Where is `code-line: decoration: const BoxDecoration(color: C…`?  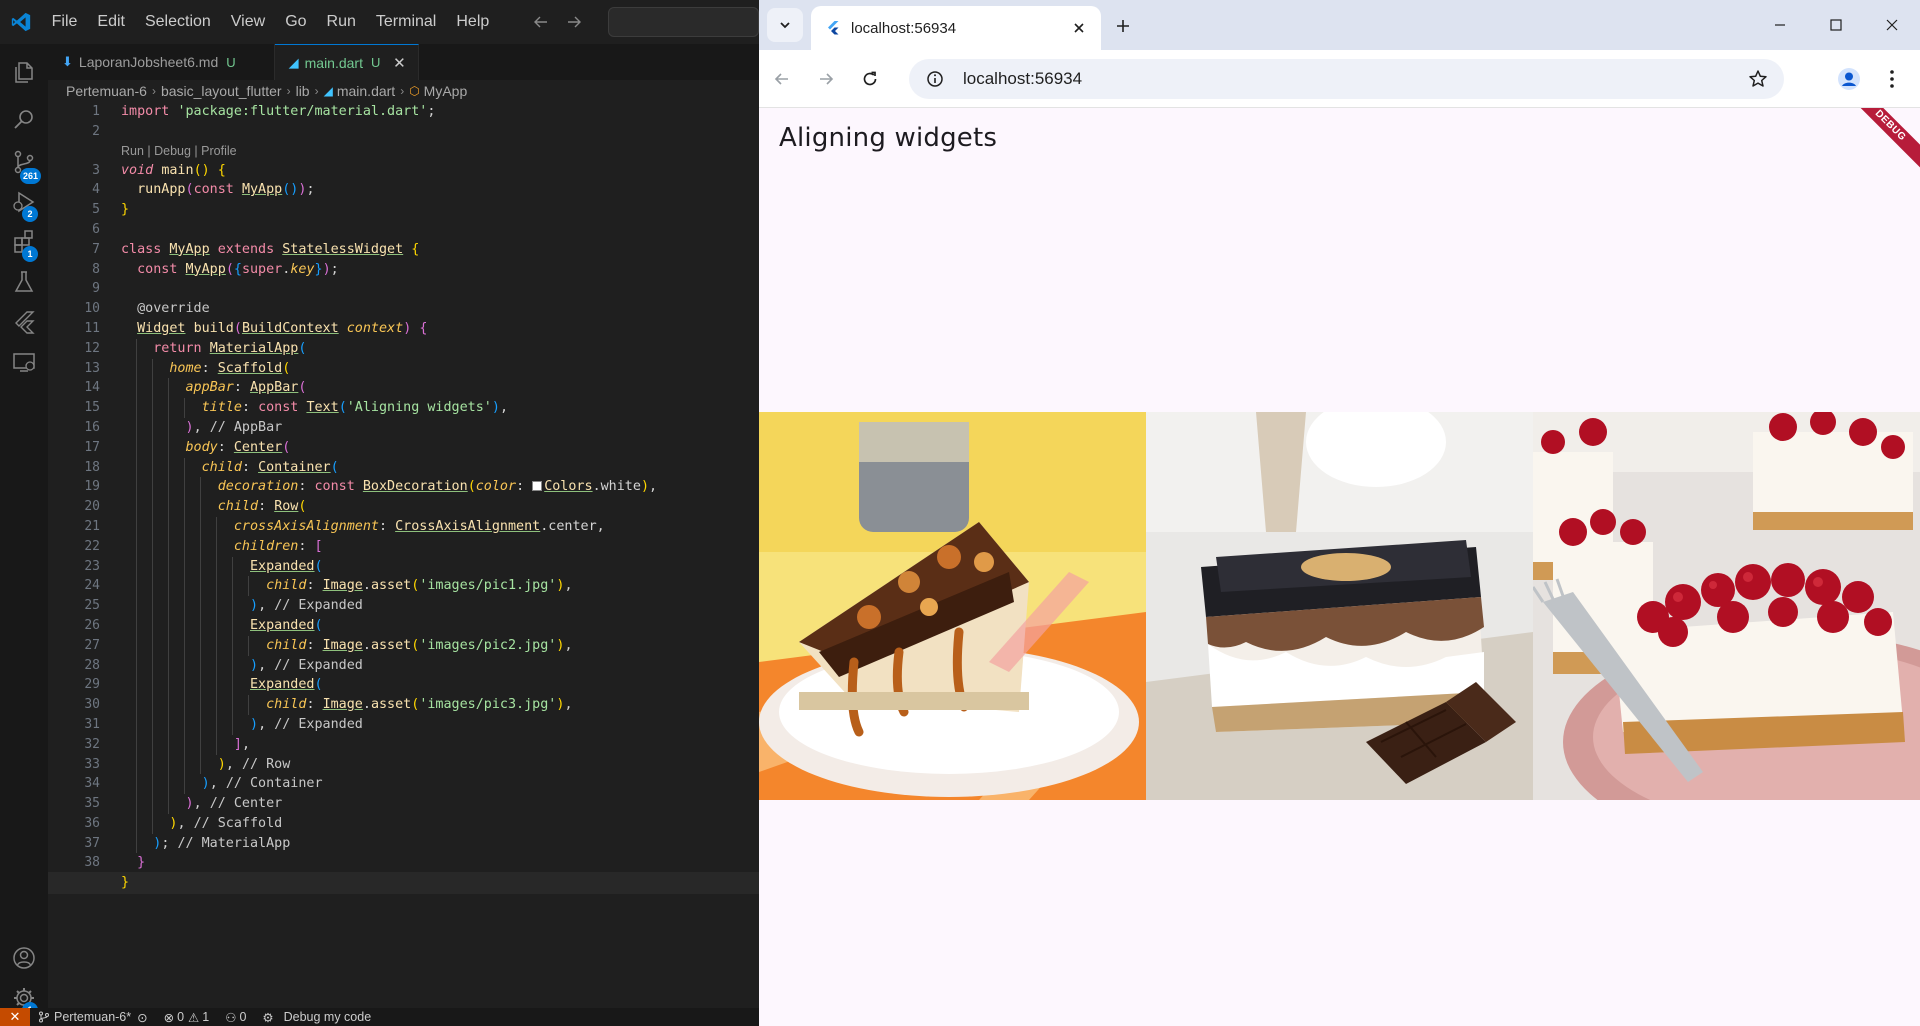
code-line: decoration: const BoxDecoration(color: C… is located at coordinates (440, 487).